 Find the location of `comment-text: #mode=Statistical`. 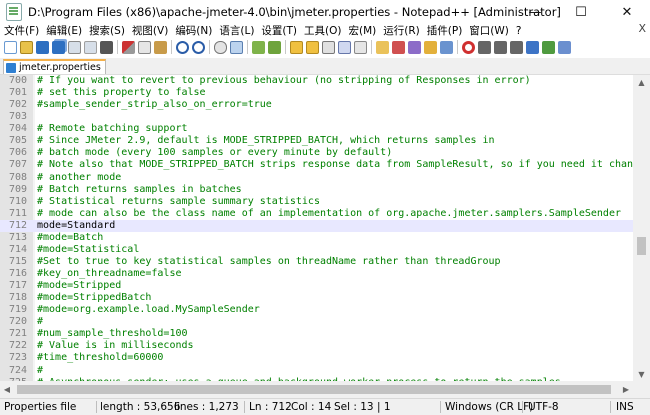

comment-text: #mode=Statistical is located at coordinates (88, 249).